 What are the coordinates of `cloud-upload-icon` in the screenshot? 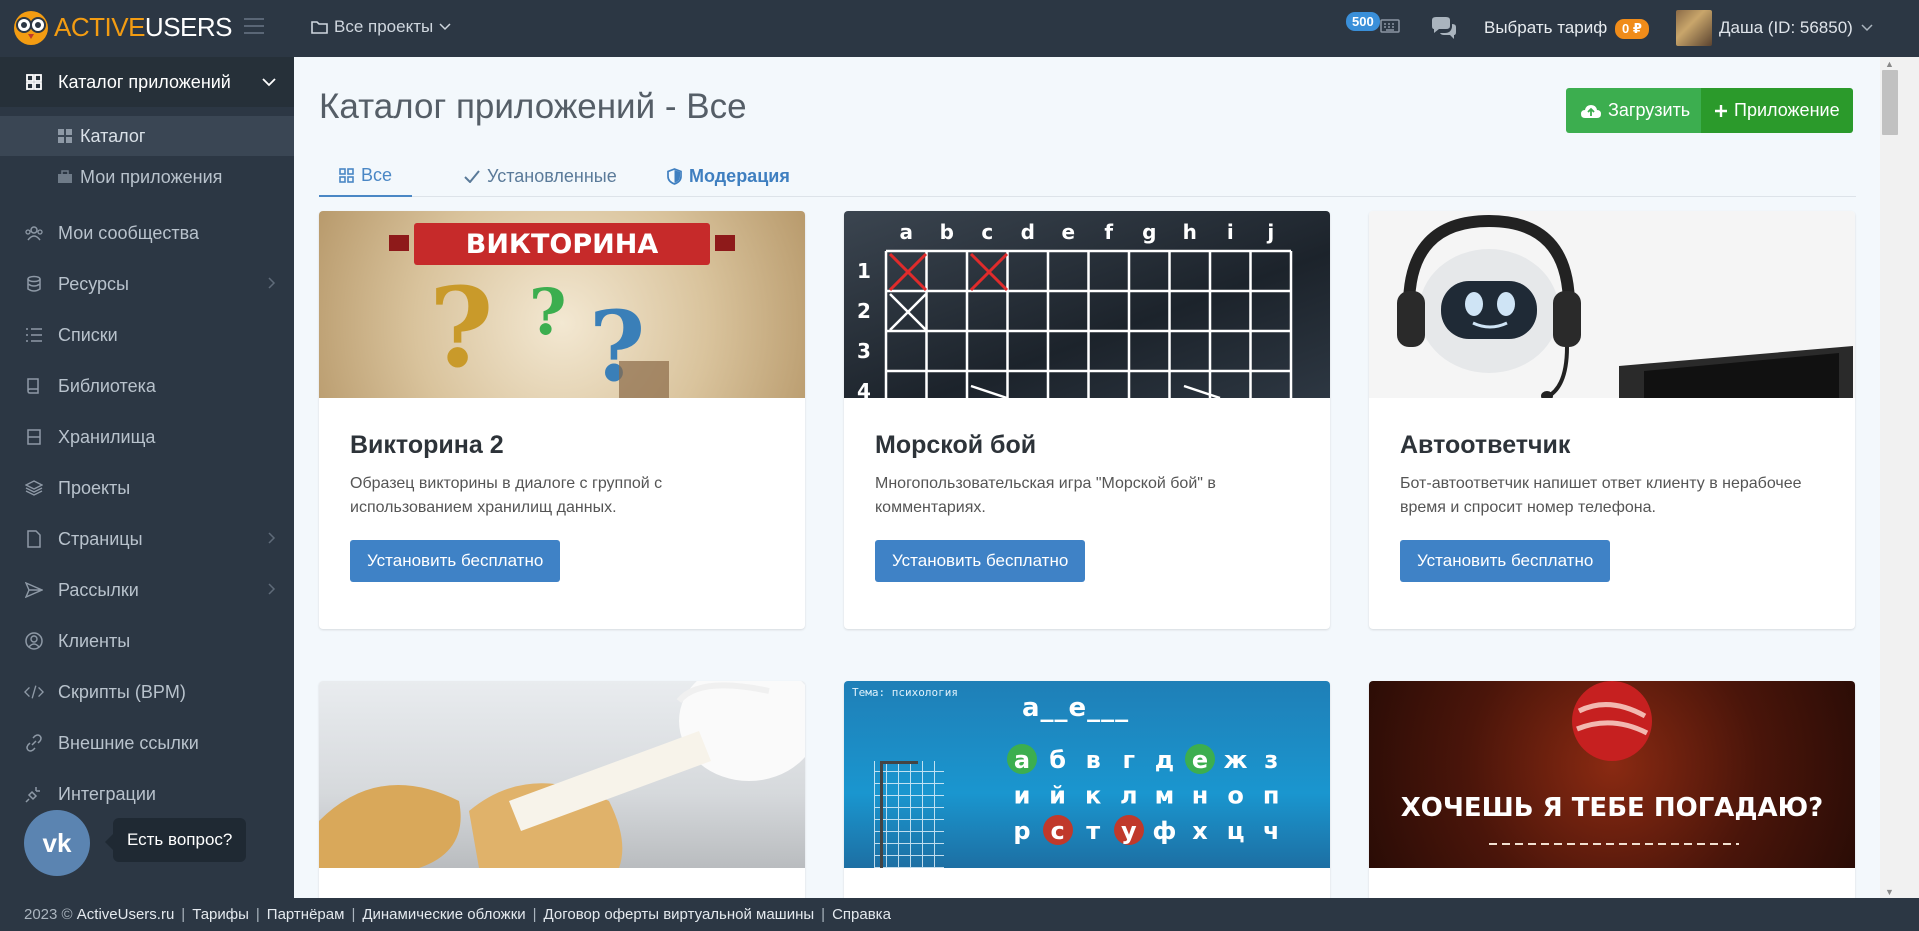 It's located at (1591, 111).